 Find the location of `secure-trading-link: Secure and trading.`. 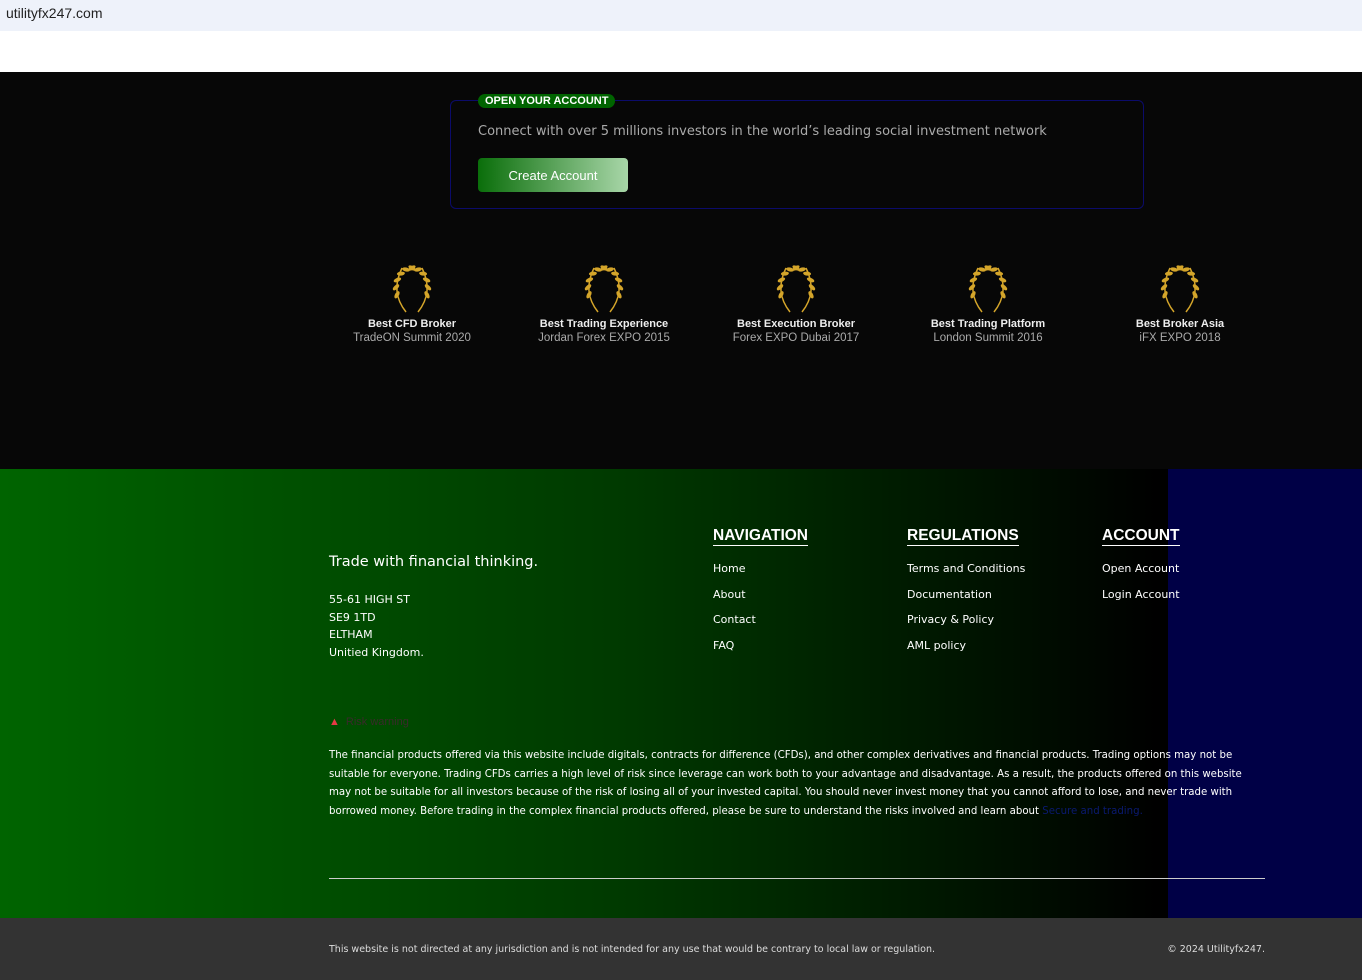

secure-trading-link: Secure and trading. is located at coordinates (1092, 811).